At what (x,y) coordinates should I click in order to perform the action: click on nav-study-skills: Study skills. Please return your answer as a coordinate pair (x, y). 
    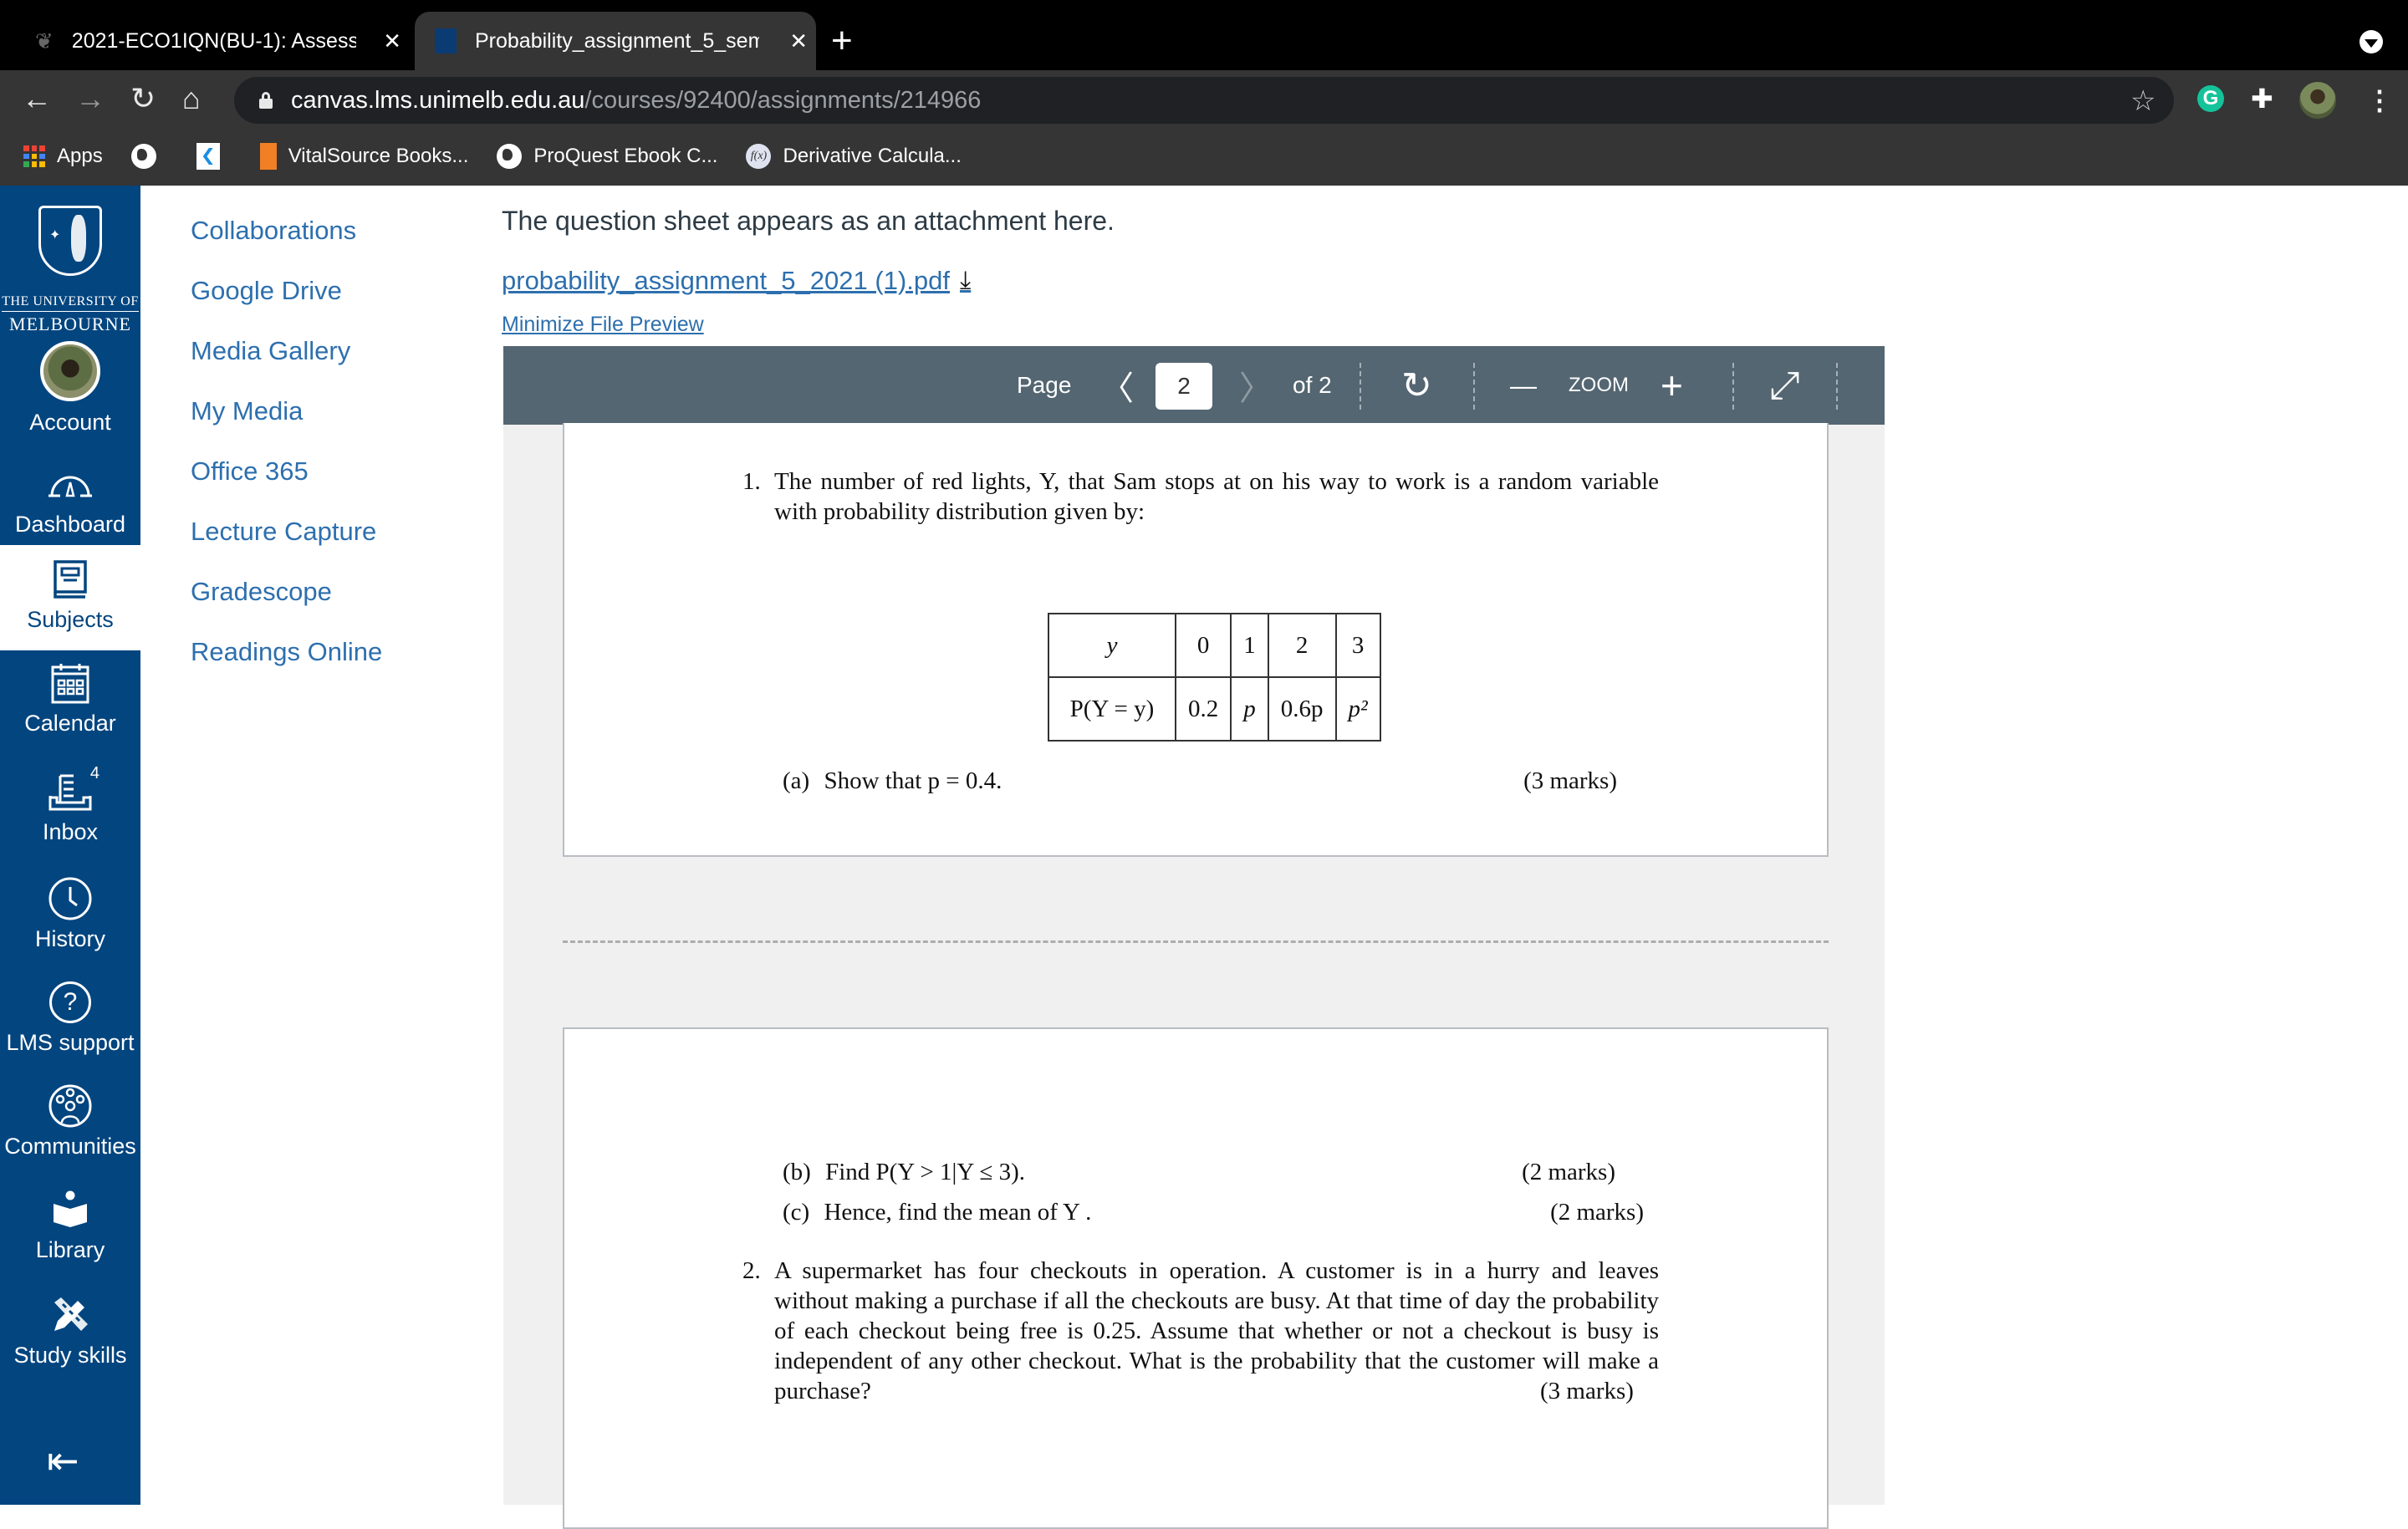
    Looking at the image, I should click on (70, 1332).